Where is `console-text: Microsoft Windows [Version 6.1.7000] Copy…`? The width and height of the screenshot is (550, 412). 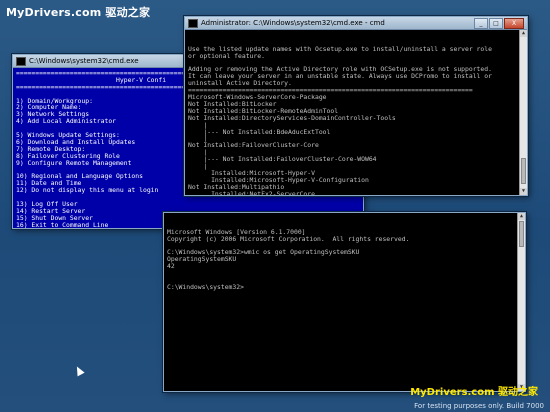
console-text: Microsoft Windows [Version 6.1.7000] Copy… is located at coordinates (344, 259).